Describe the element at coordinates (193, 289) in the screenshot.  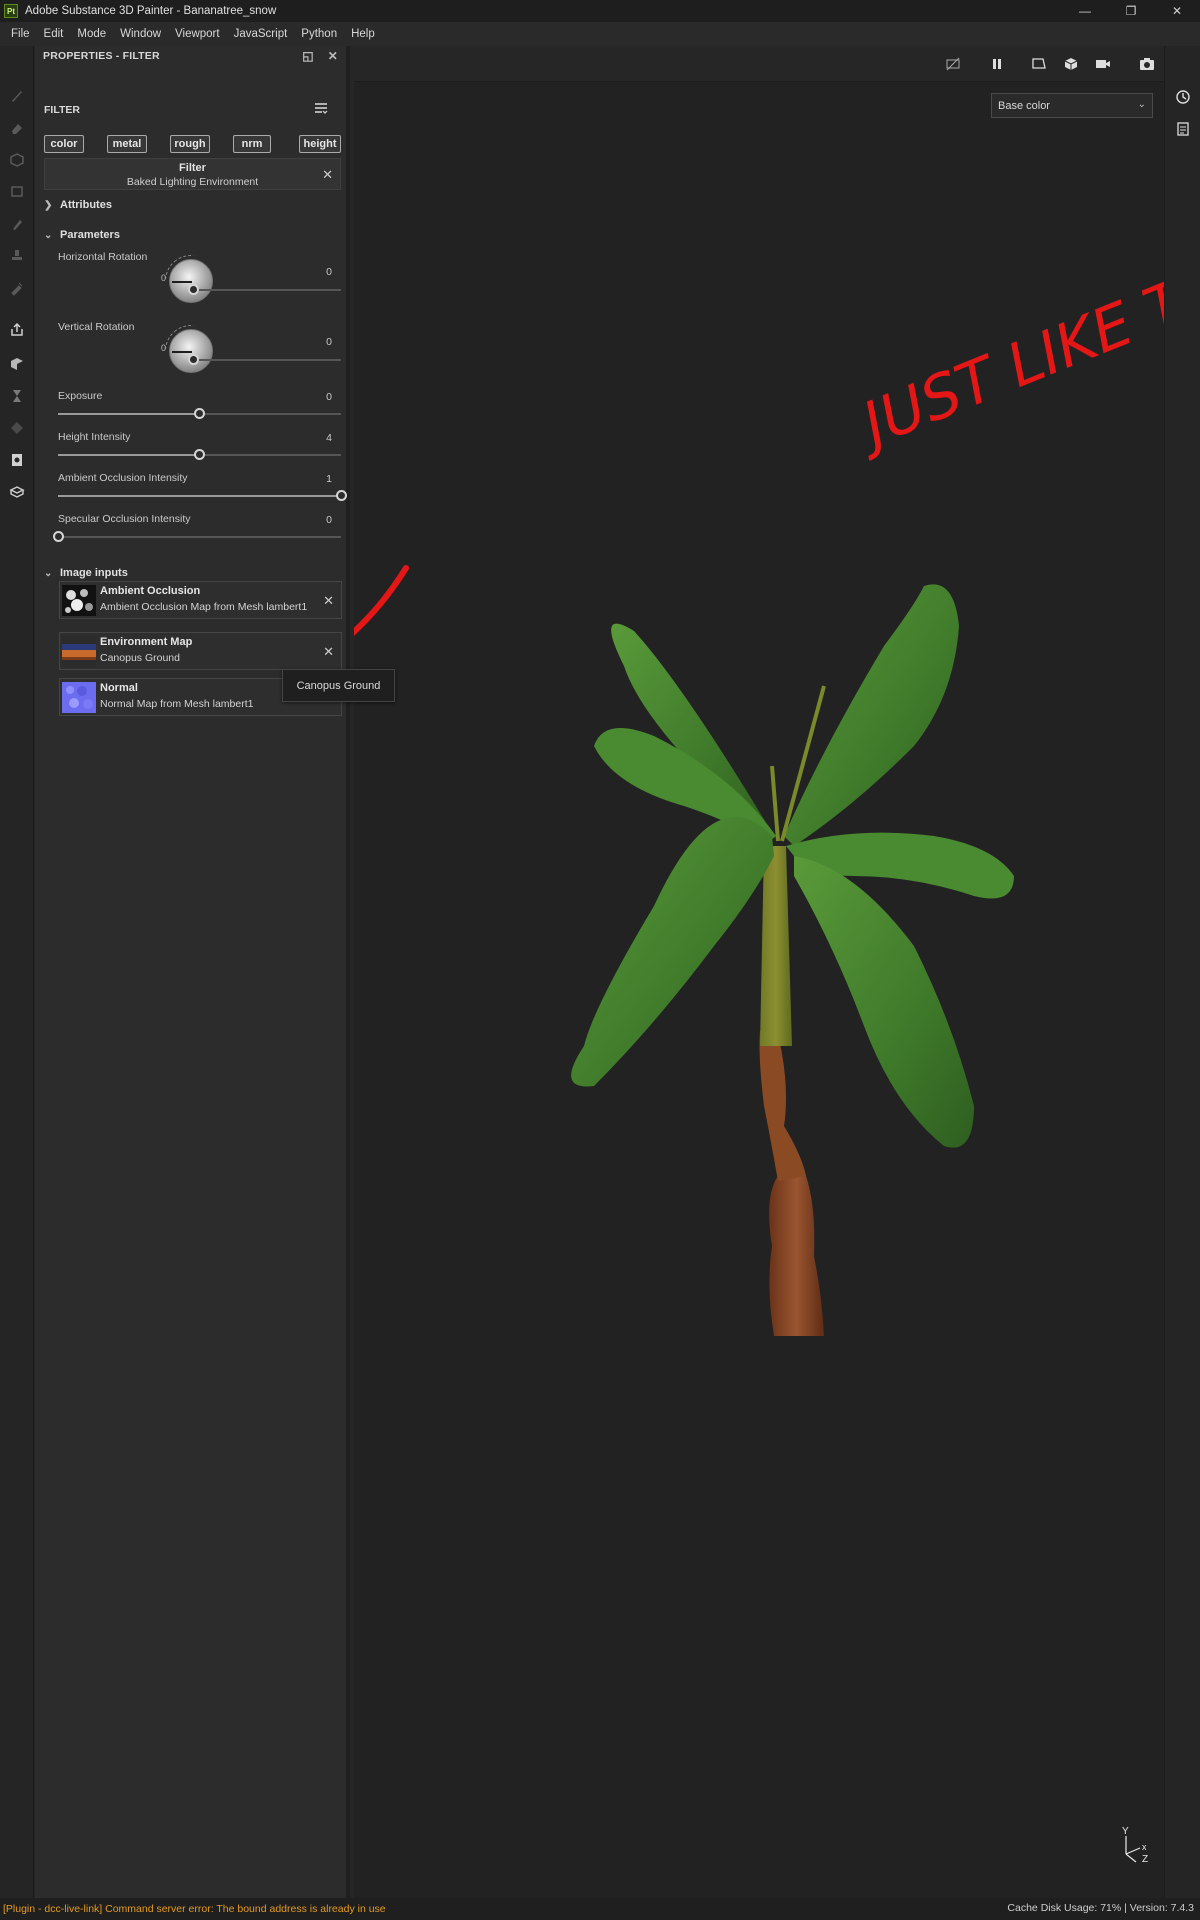
I see `horizontal-rotation-slider-knob` at that location.